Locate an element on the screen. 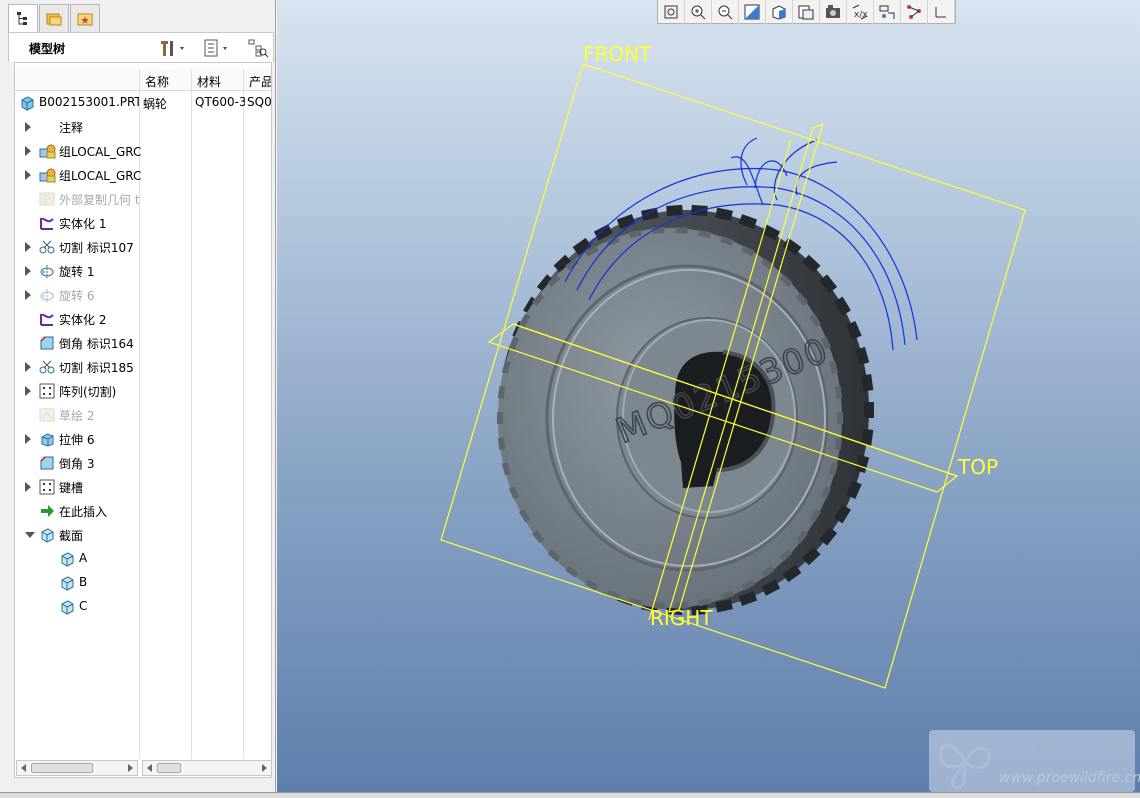 This screenshot has height=798, width=1140. settings-dropdown is located at coordinates (173, 48).